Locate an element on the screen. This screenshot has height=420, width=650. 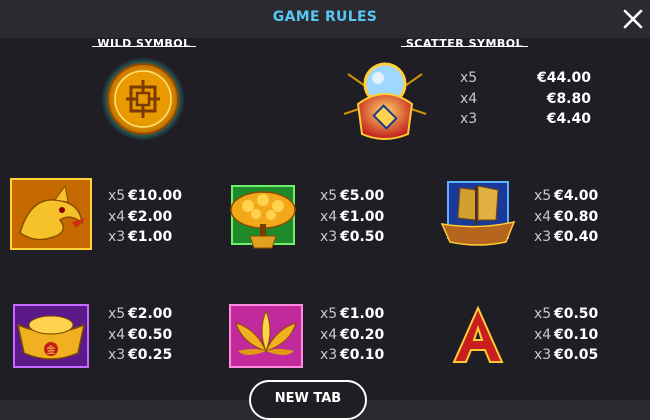
pay-row: x5 €5.00 is located at coordinates (352, 196).